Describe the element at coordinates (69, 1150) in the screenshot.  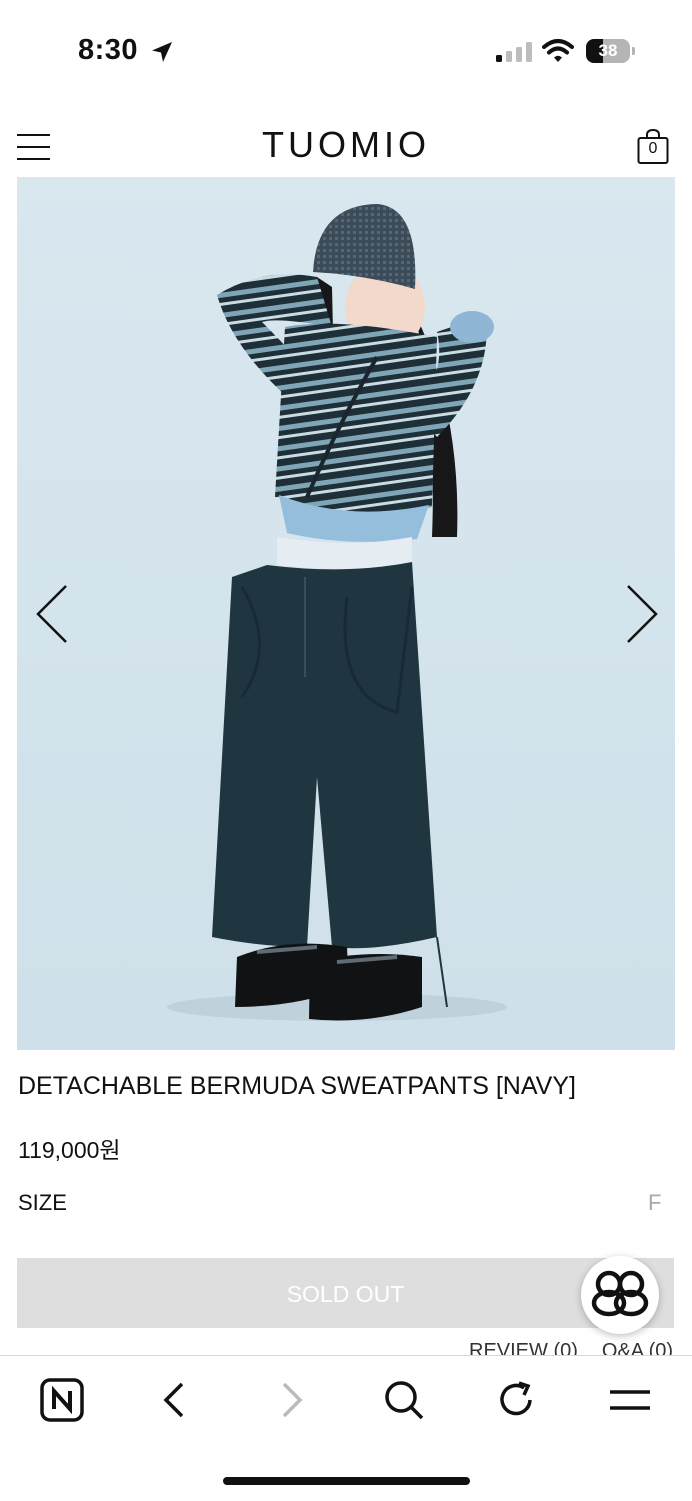
I see `product-price: 119,000원` at that location.